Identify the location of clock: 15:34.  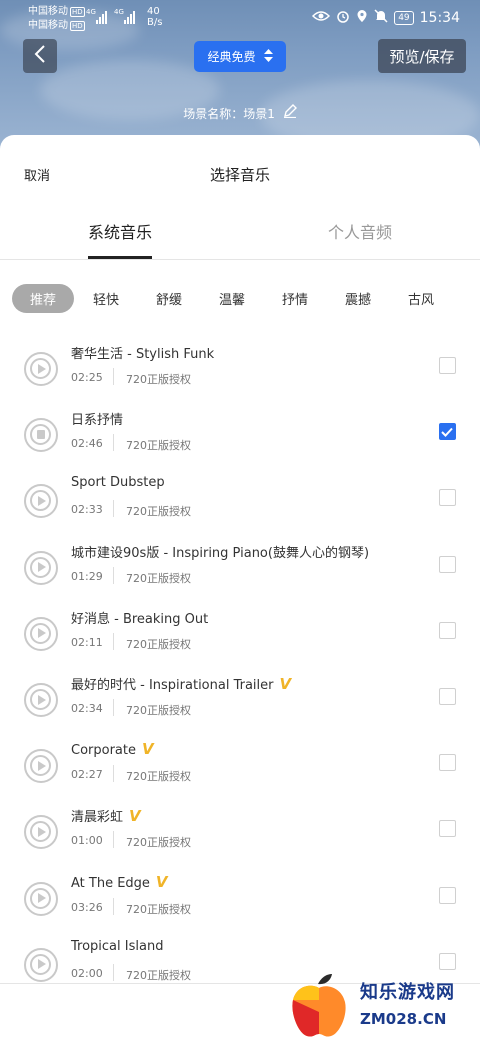
(439, 18).